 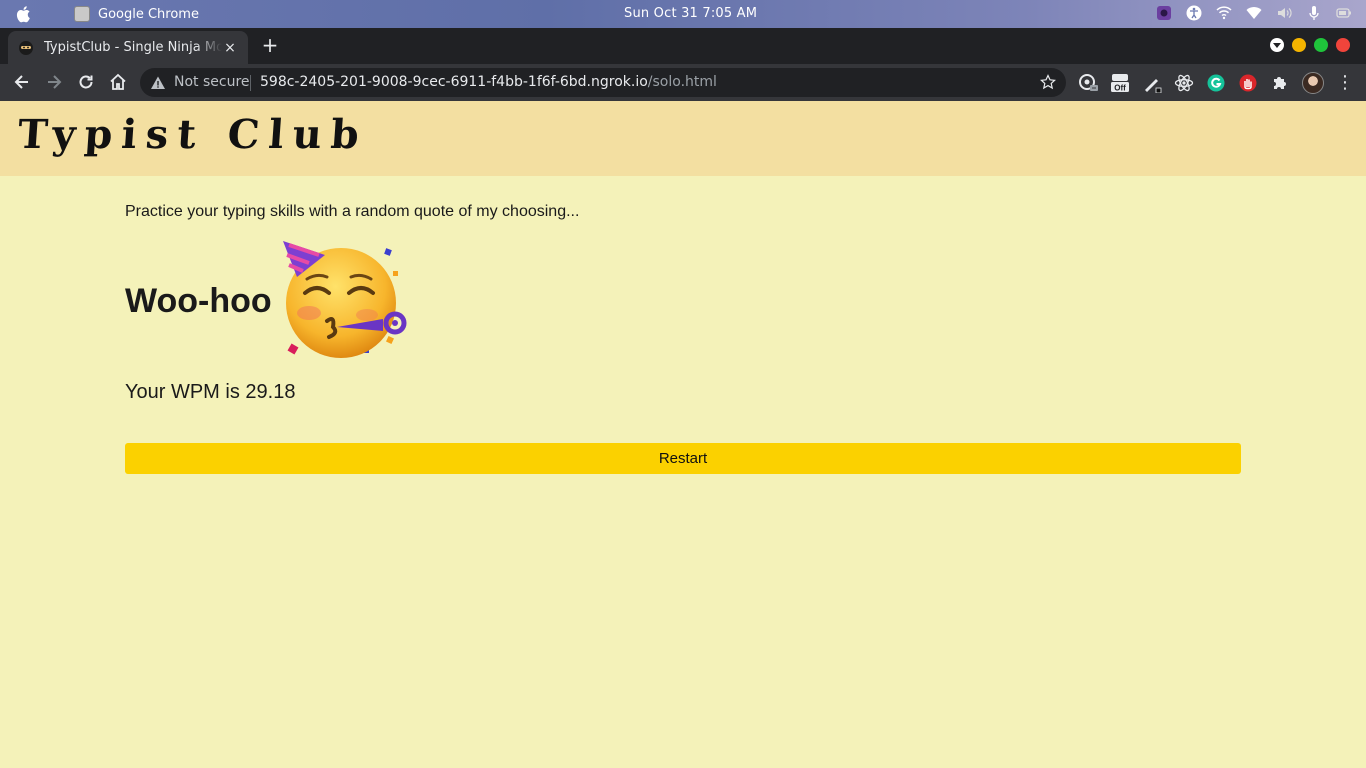 I want to click on tab-strip: TypistClub - Single Ninja Mode × +, so click(x=683, y=46).